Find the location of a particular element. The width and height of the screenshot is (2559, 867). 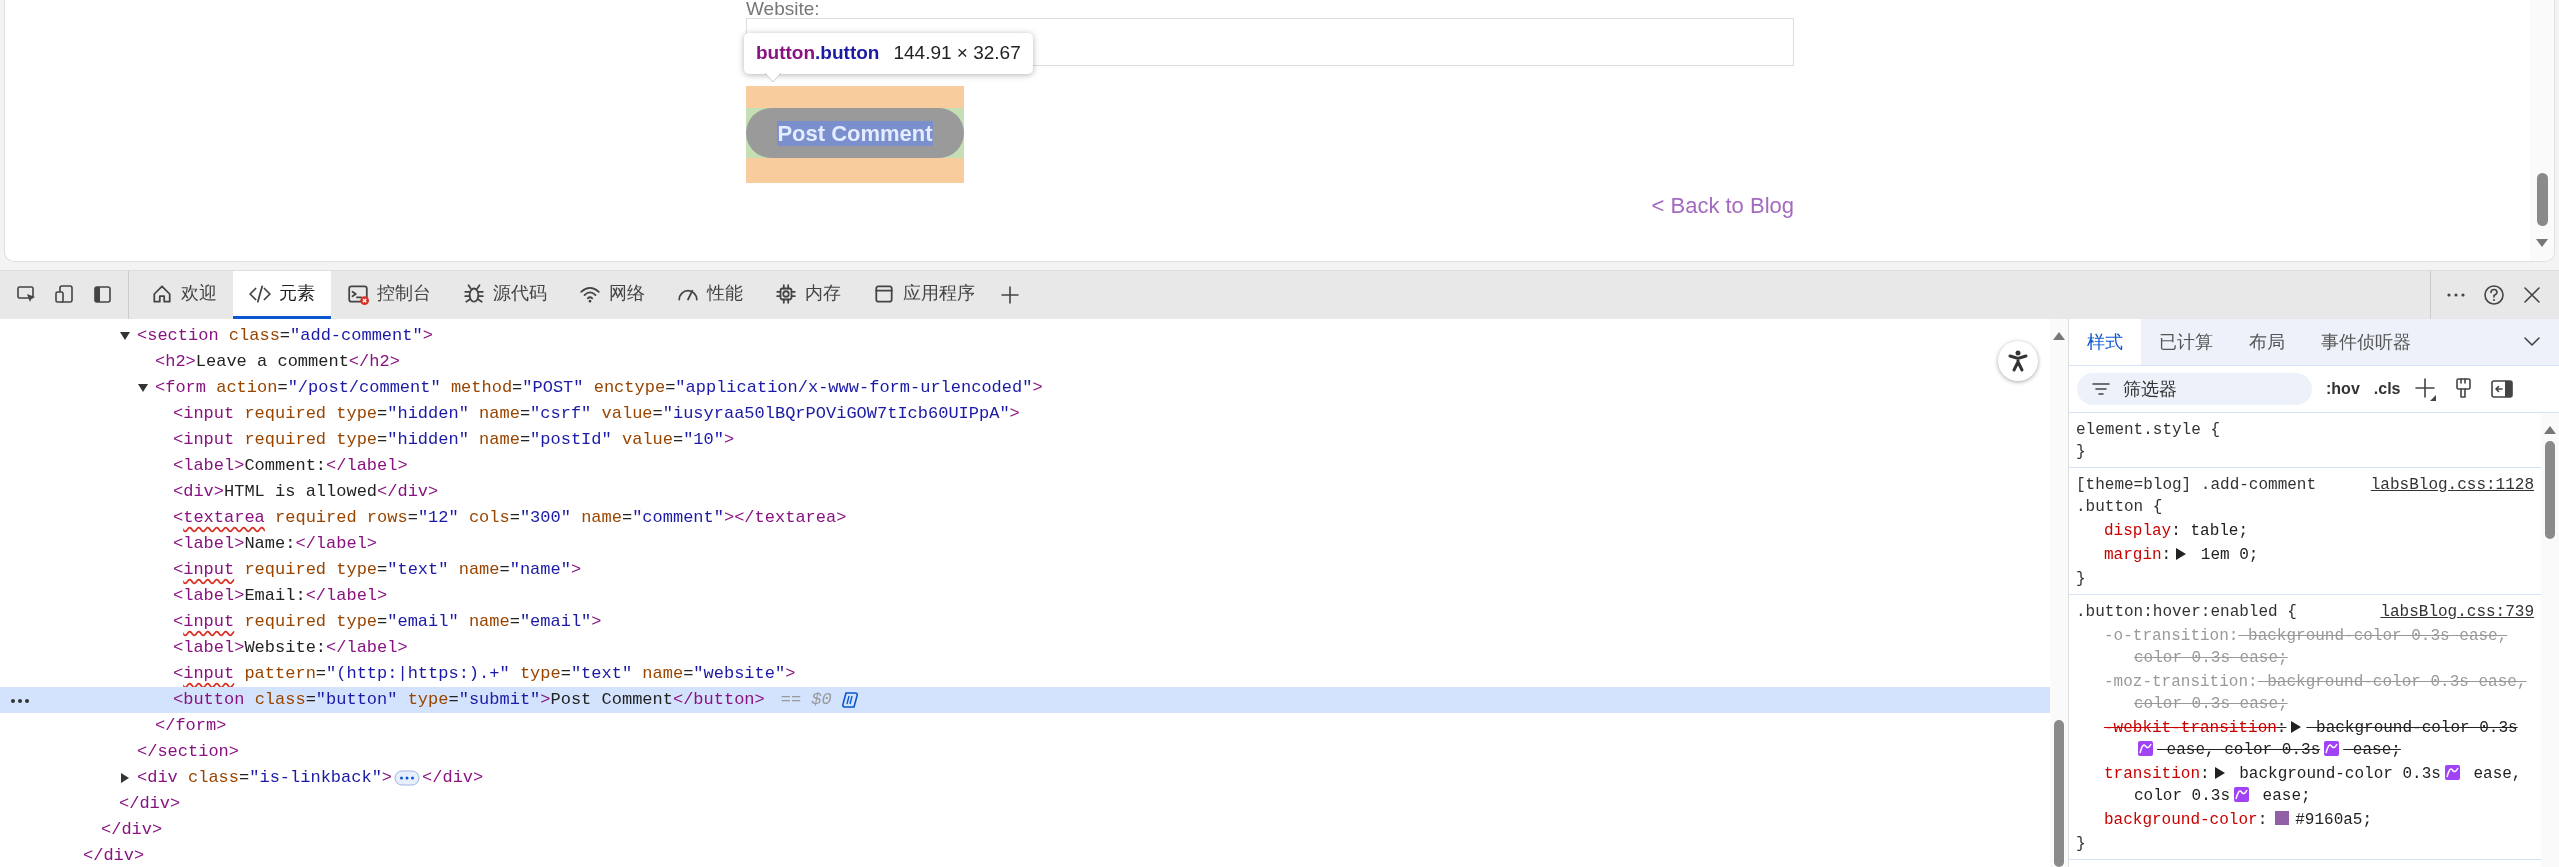

source-link: labsBlog.css:1128 is located at coordinates (2452, 485).